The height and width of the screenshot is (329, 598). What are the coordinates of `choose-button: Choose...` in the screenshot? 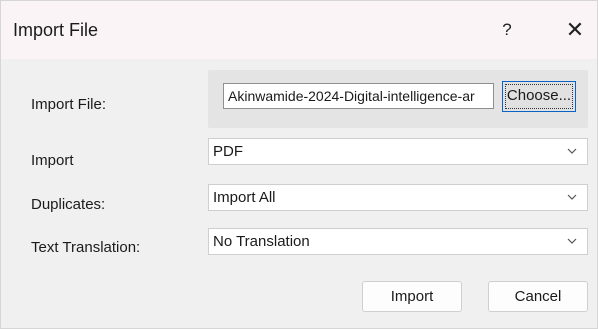 It's located at (539, 96).